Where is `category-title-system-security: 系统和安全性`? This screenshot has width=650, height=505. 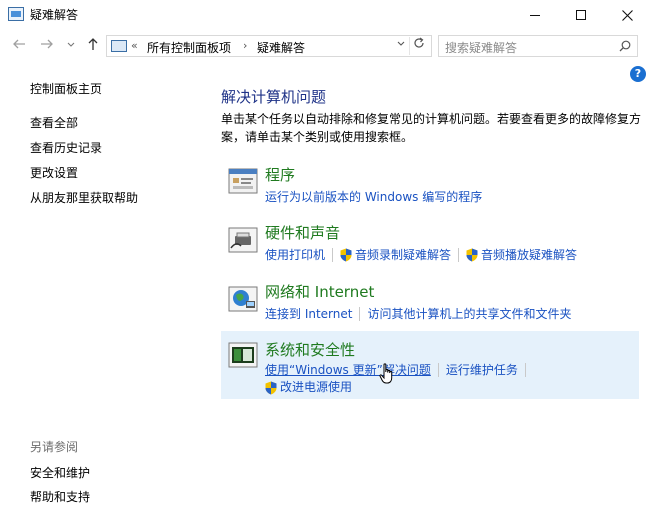
category-title-system-security: 系统和安全性 is located at coordinates (310, 349).